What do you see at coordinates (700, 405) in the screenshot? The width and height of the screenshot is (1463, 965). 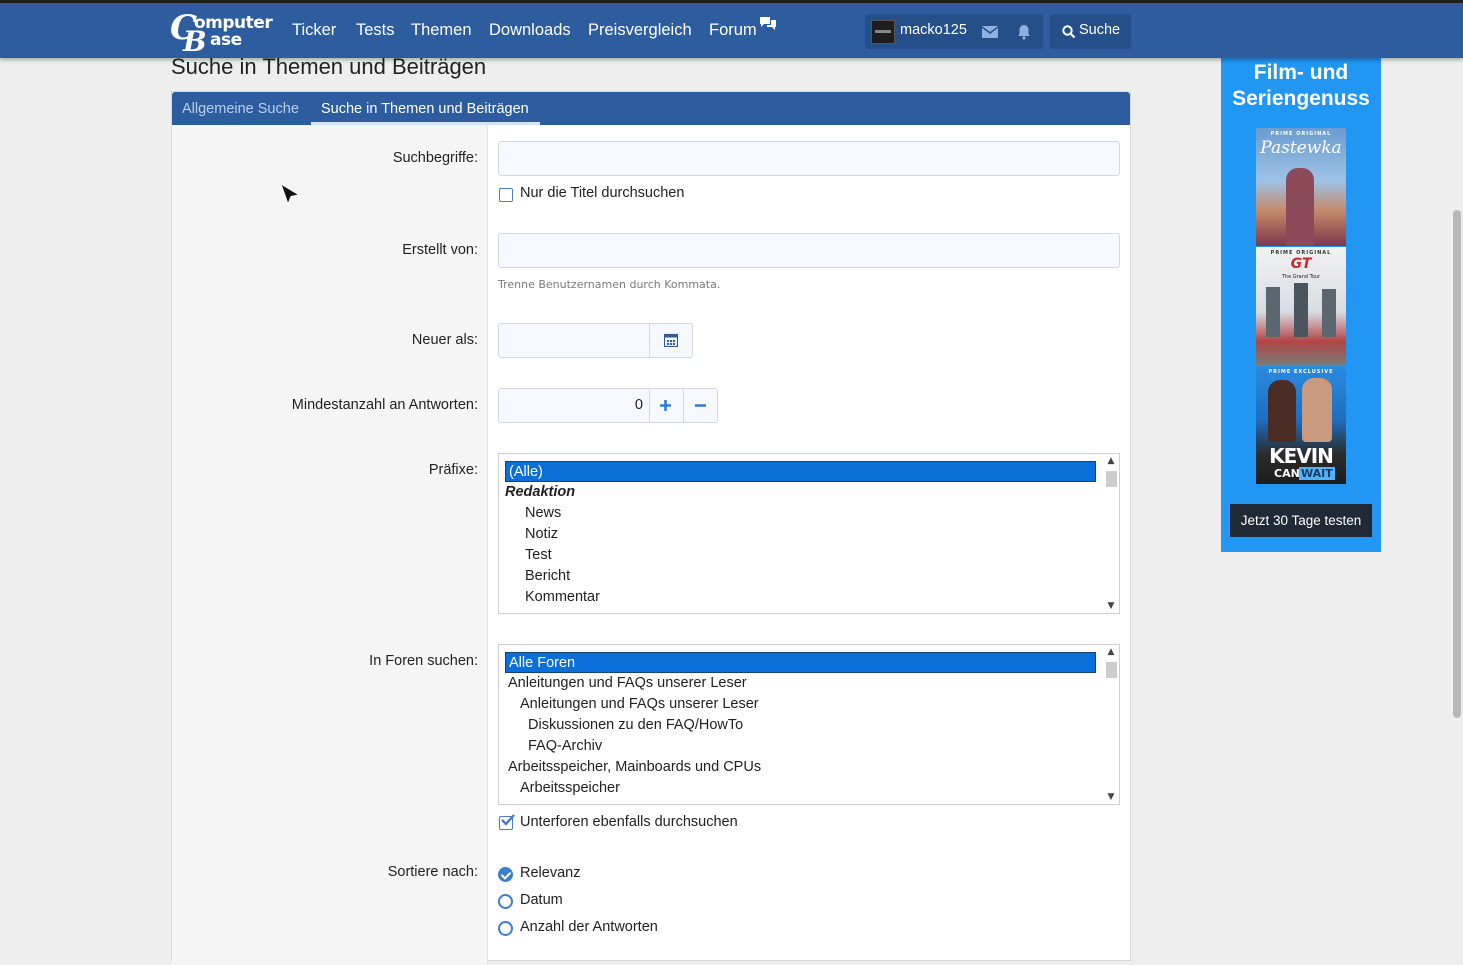 I see `minus-icon` at bounding box center [700, 405].